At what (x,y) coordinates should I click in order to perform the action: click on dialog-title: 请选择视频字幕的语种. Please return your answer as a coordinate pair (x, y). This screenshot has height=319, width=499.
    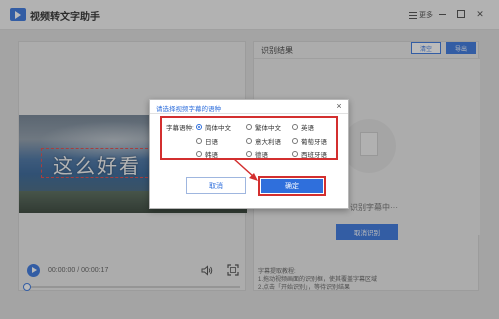
    Looking at the image, I should click on (188, 109).